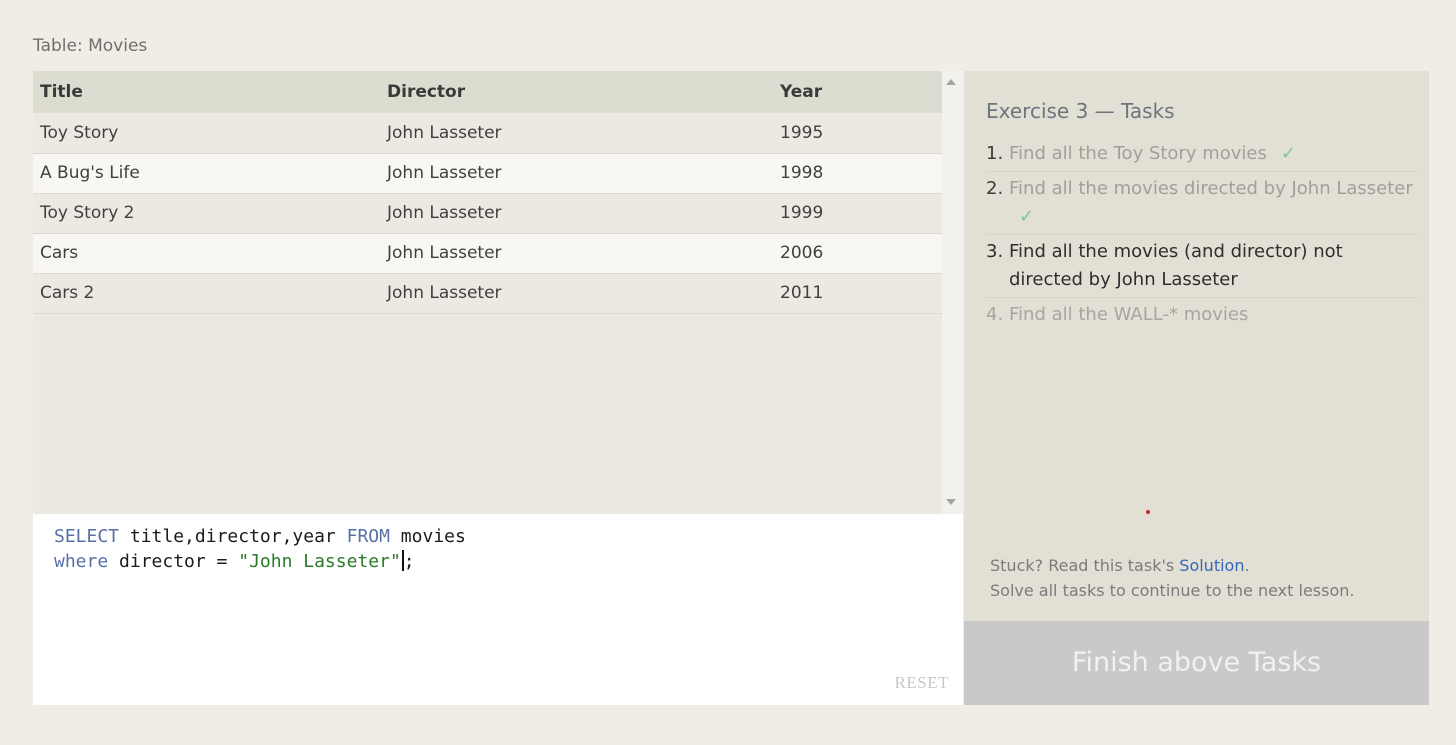 This screenshot has width=1456, height=745. I want to click on table-row: Toy Story John Lasseter 1995, so click(487, 133).